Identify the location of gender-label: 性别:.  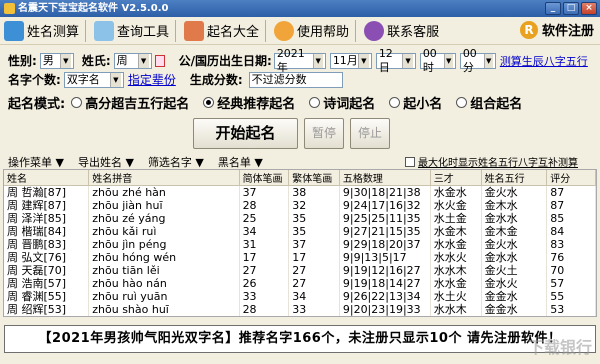
(22, 61).